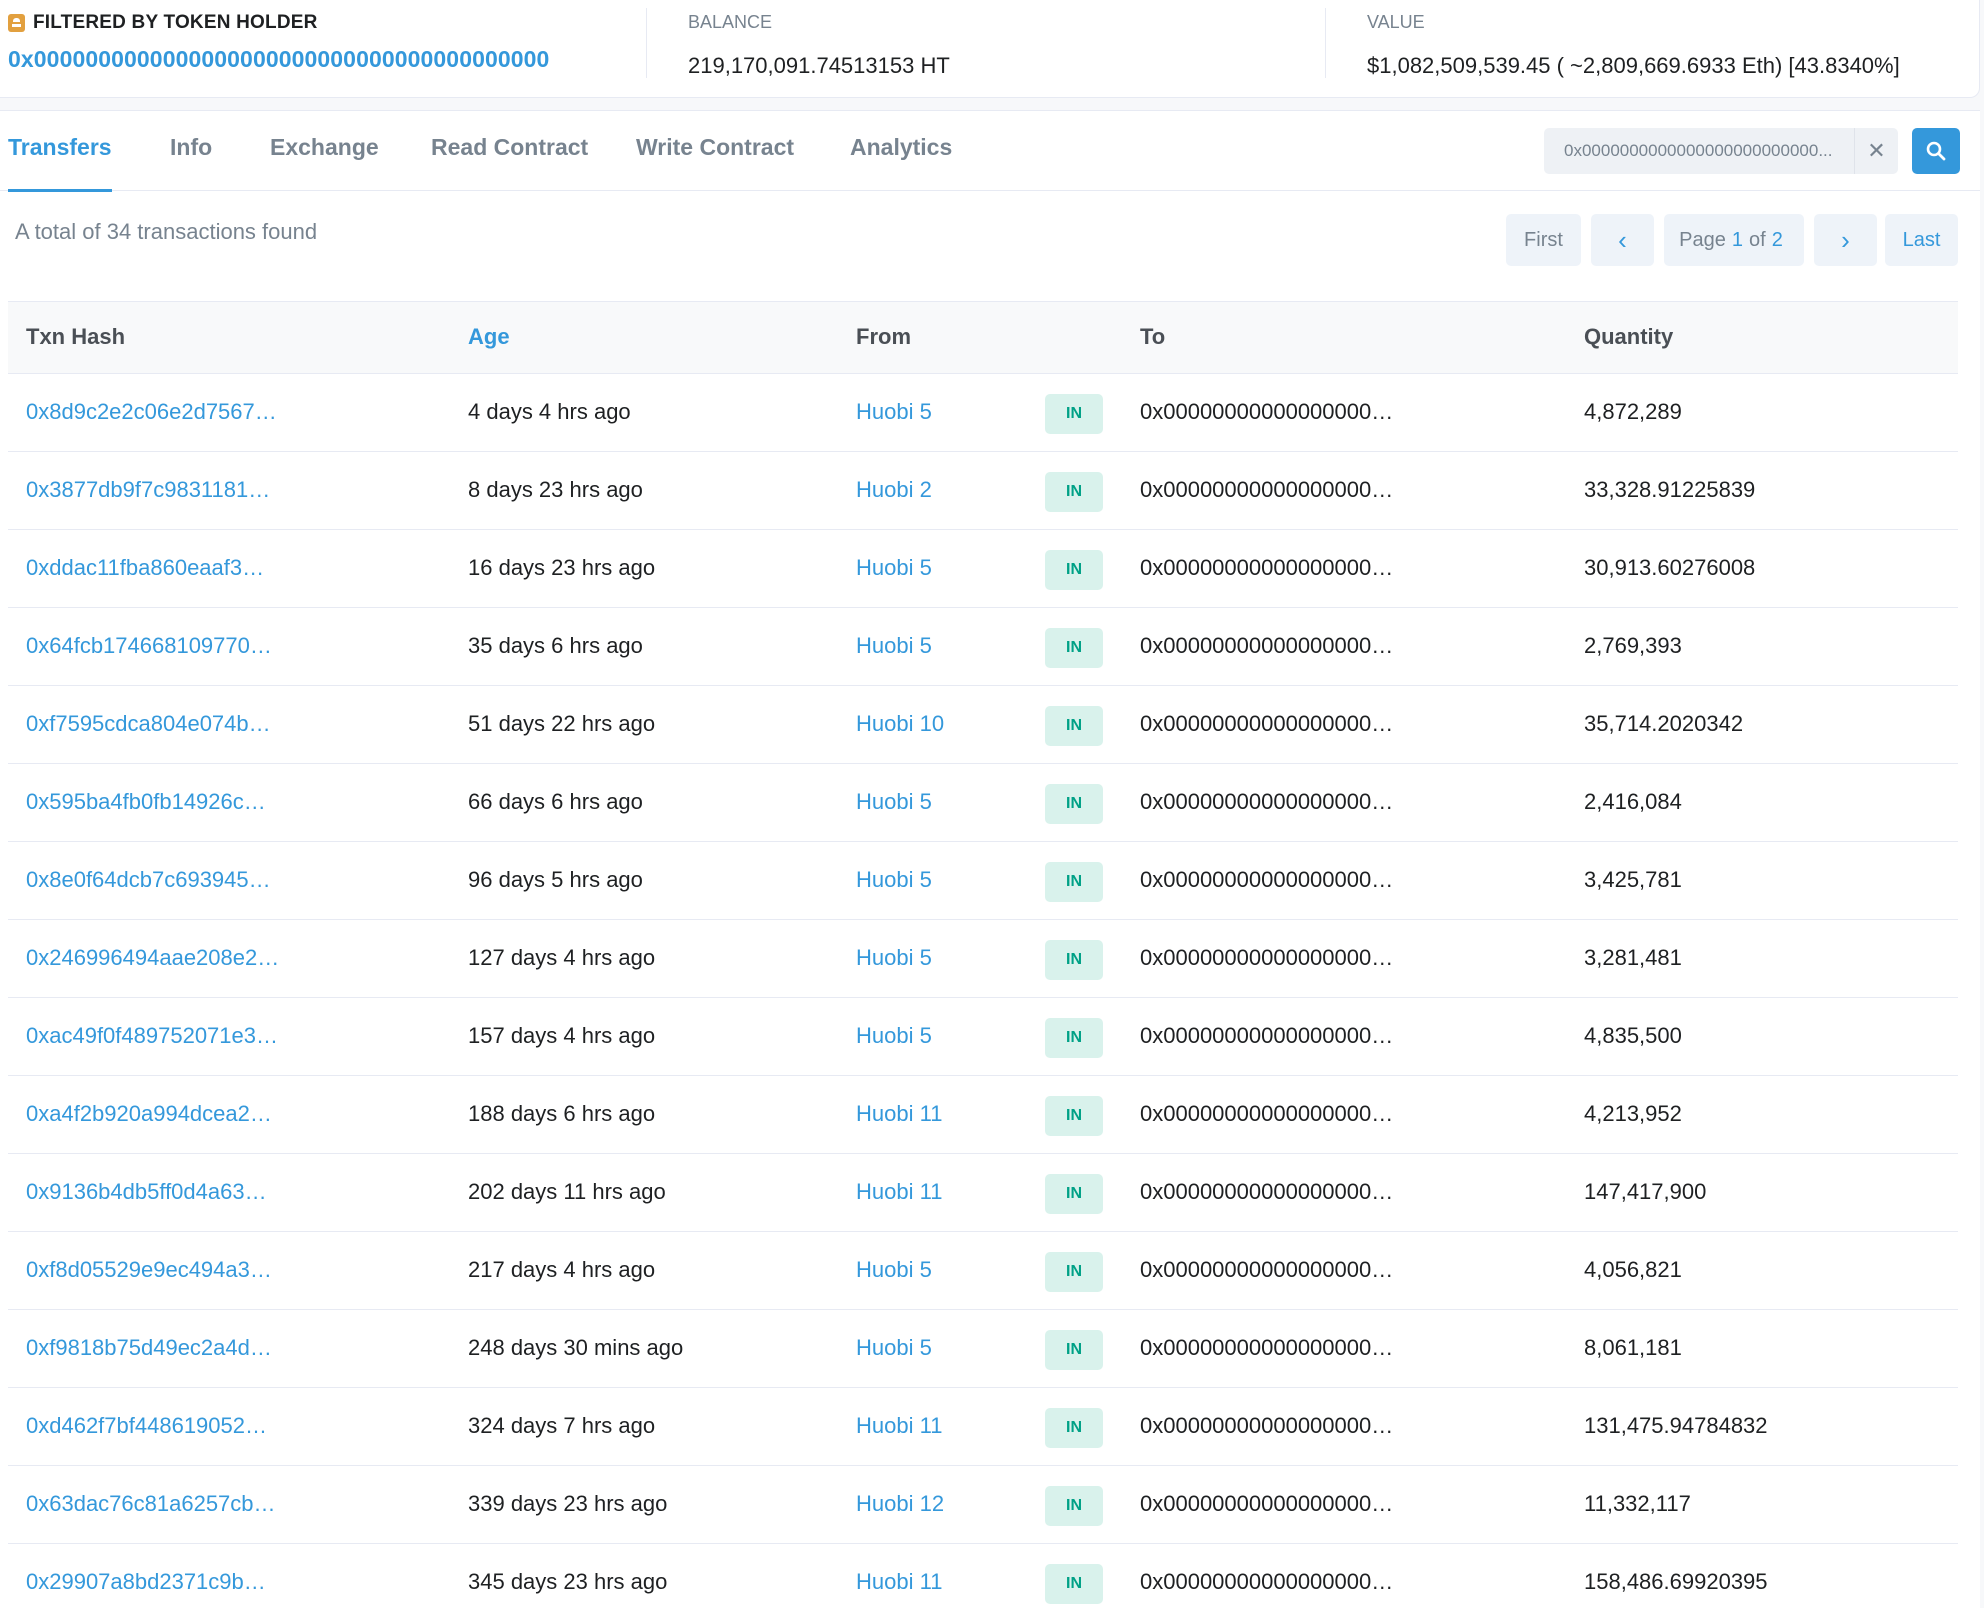 This screenshot has width=1984, height=1608. I want to click on quantity-value: 35,714.2020342, so click(1664, 723).